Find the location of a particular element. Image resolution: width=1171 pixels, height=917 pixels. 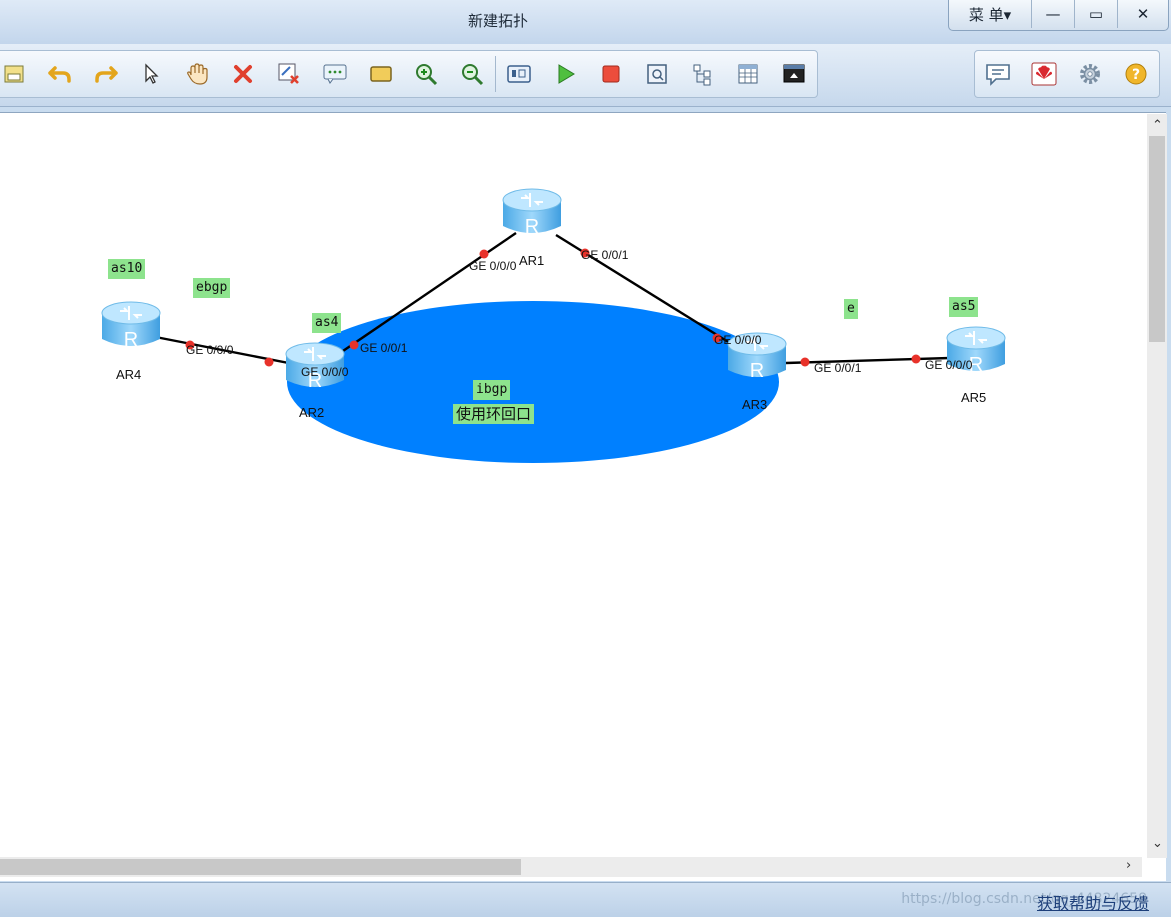

vertical-scrollbar: ⌃ ⌄ is located at coordinates (1157, 486).